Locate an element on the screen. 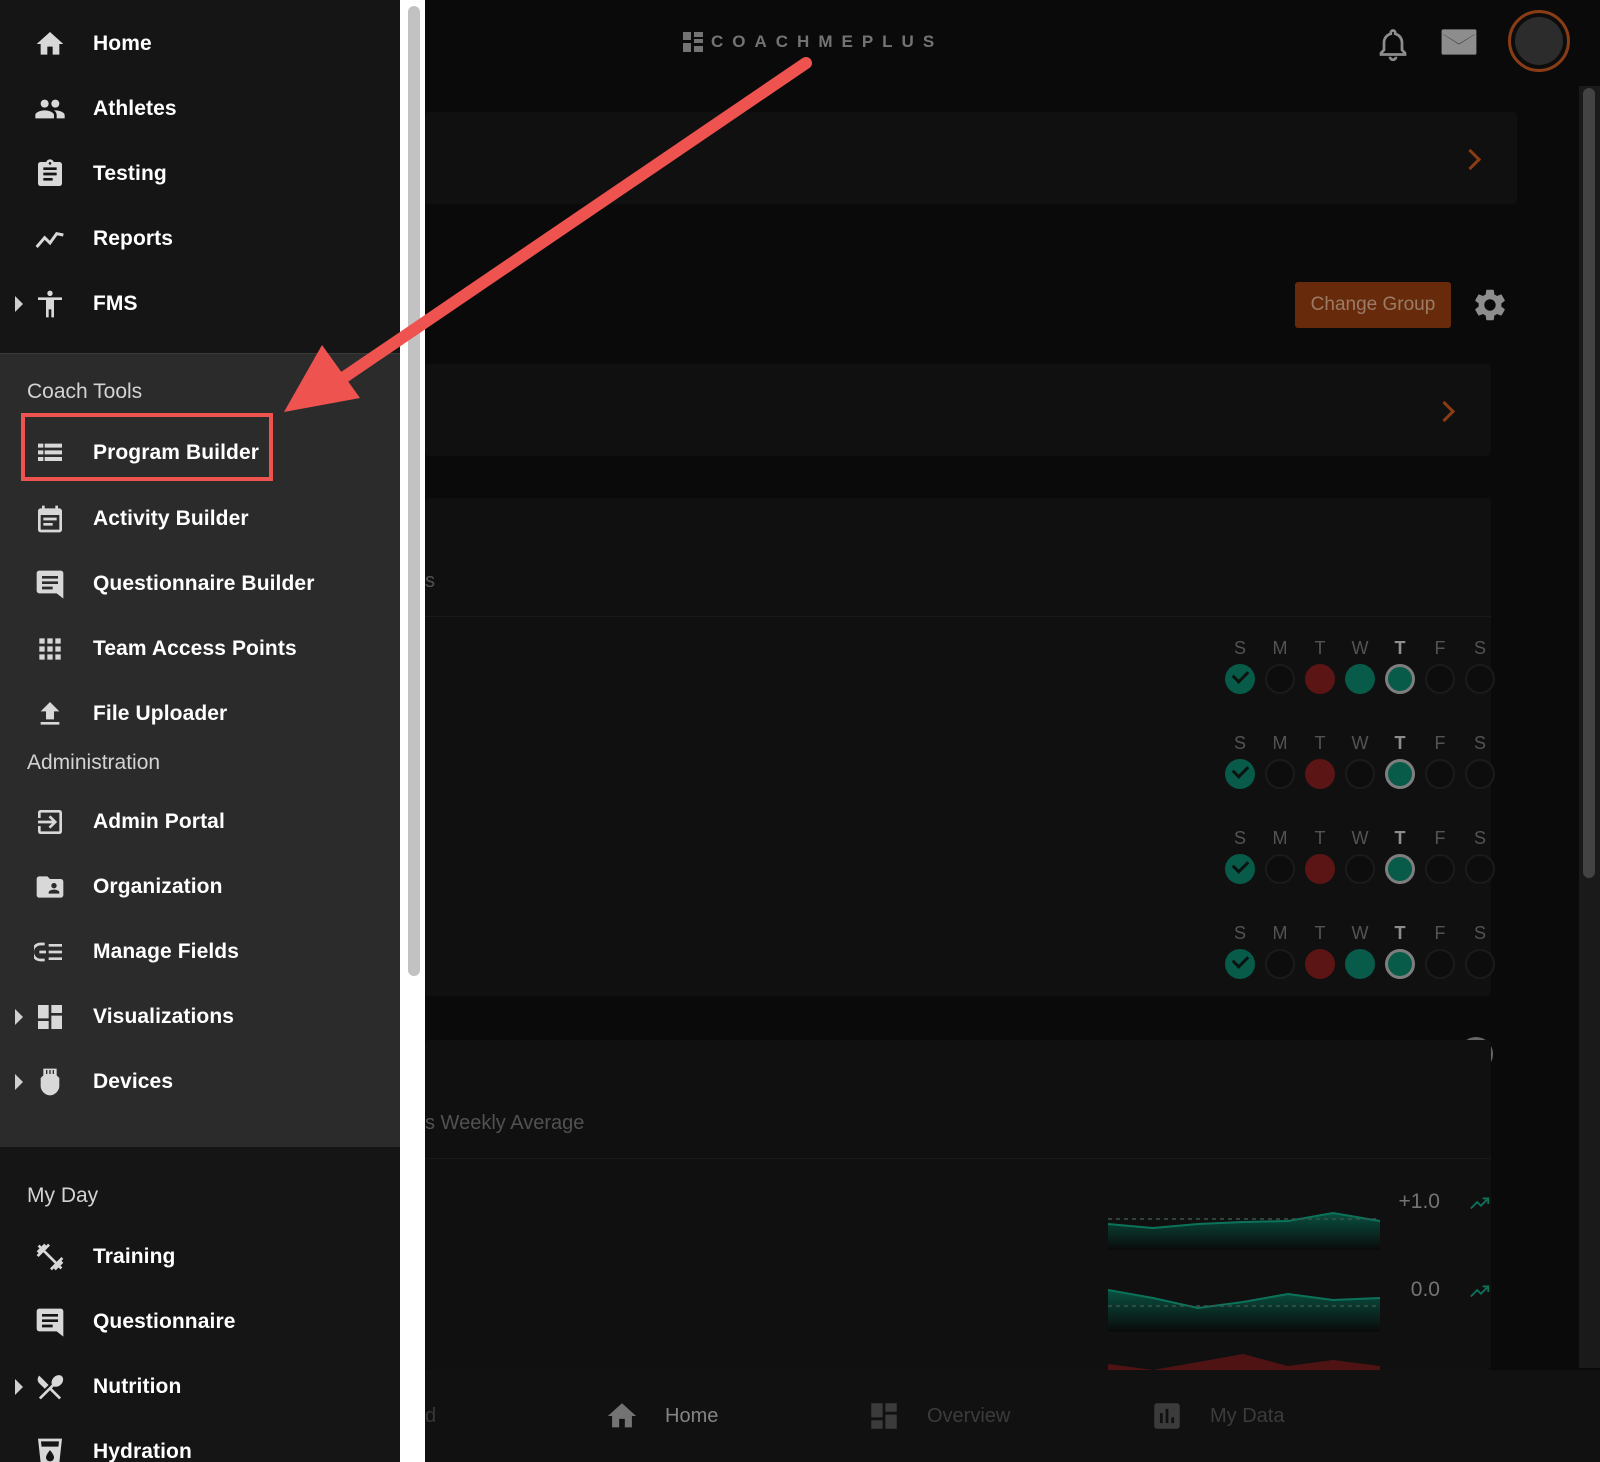  week-row: SMTWTFS is located at coordinates (1361, 773).